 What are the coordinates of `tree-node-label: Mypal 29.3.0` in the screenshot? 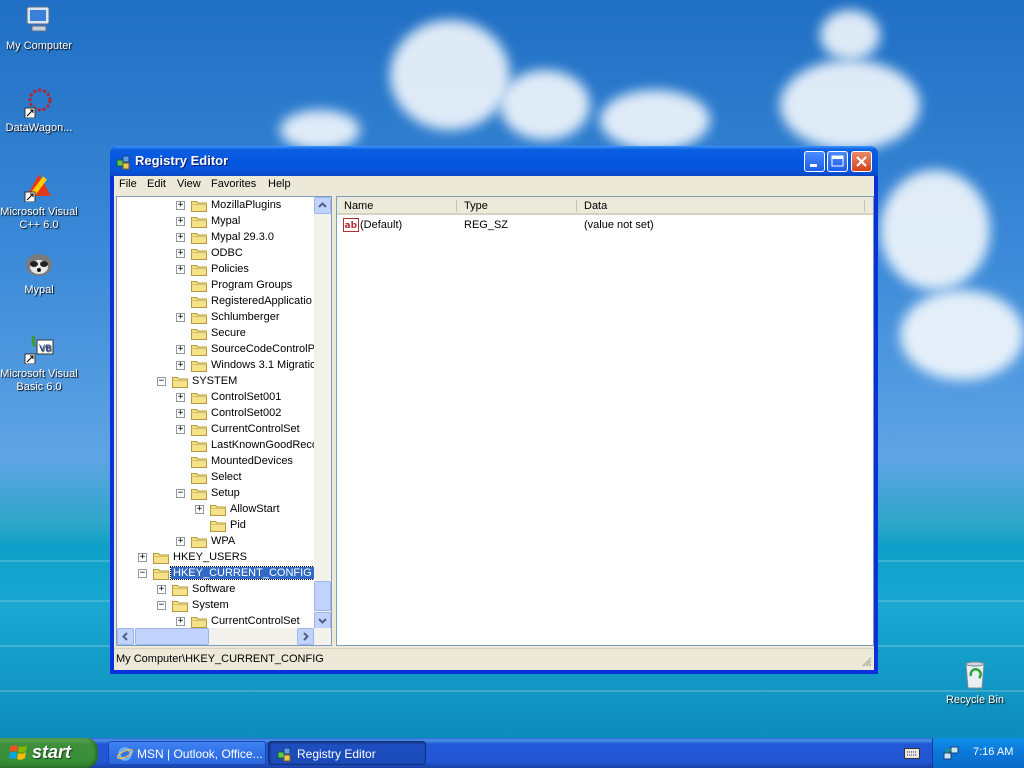 It's located at (242, 237).